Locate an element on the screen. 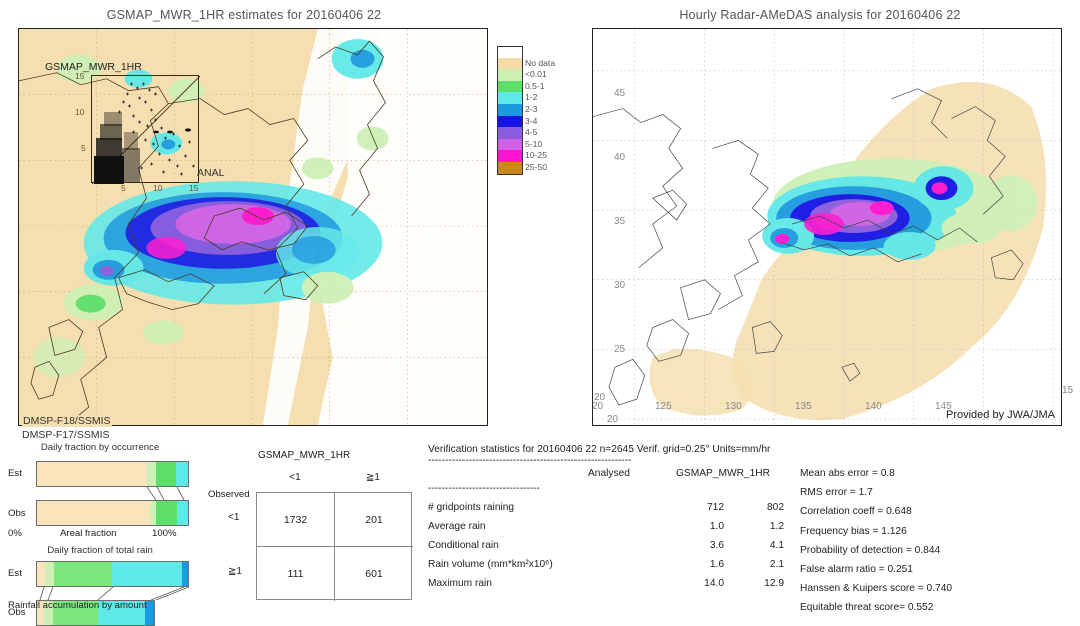  verification-subheader: Analysed GSMAP_MWR_1HR is located at coordinates (614, 475).